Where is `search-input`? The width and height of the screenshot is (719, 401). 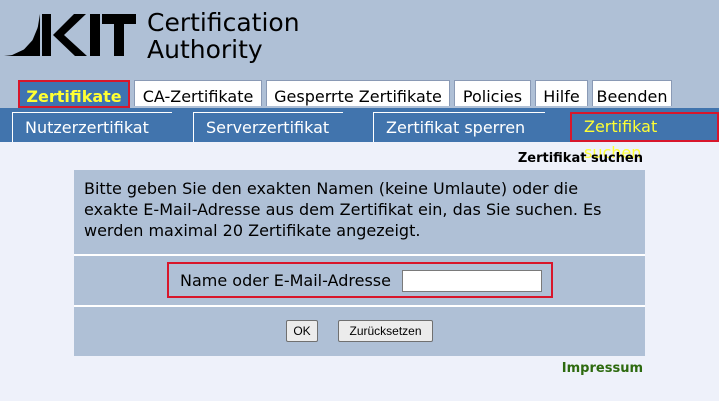 search-input is located at coordinates (472, 281).